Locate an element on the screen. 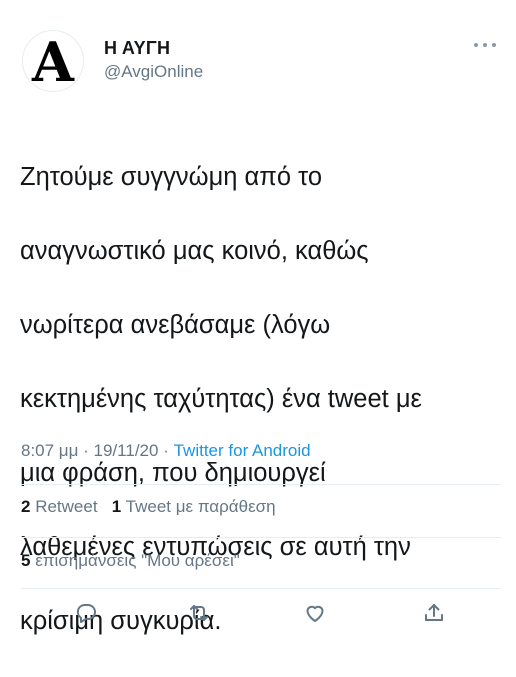 The width and height of the screenshot is (516, 677). like-button is located at coordinates (315, 613).